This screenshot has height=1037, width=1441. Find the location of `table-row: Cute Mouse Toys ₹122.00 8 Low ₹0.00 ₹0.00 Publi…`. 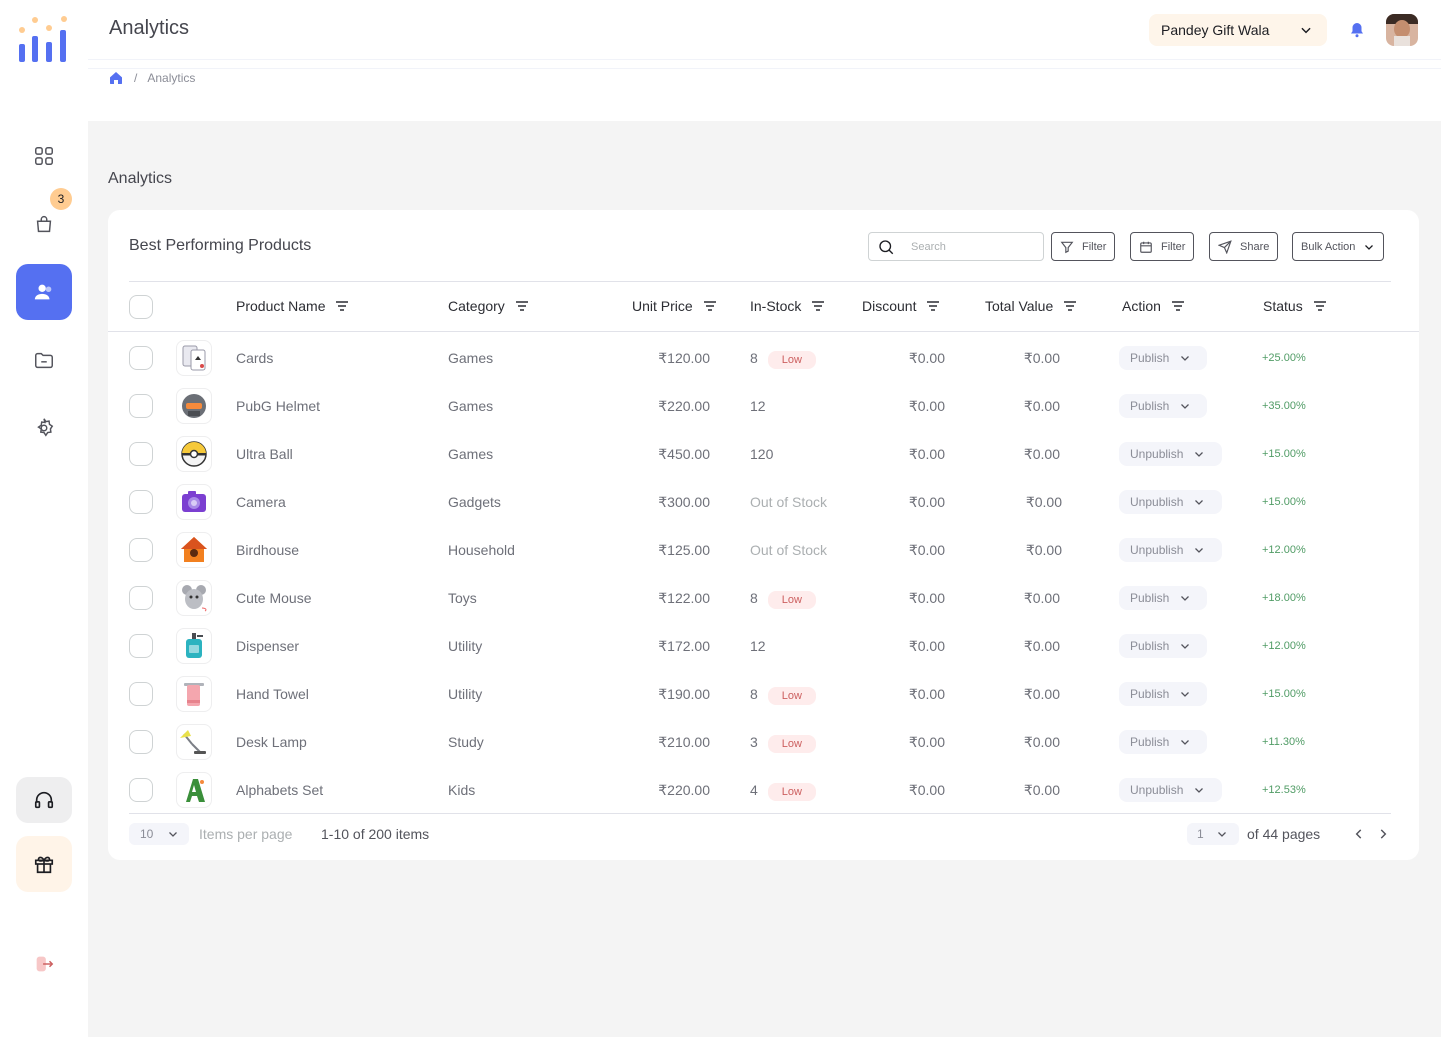

table-row: Cute Mouse Toys ₹122.00 8 Low ₹0.00 ₹0.00 Publi… is located at coordinates (763, 598).